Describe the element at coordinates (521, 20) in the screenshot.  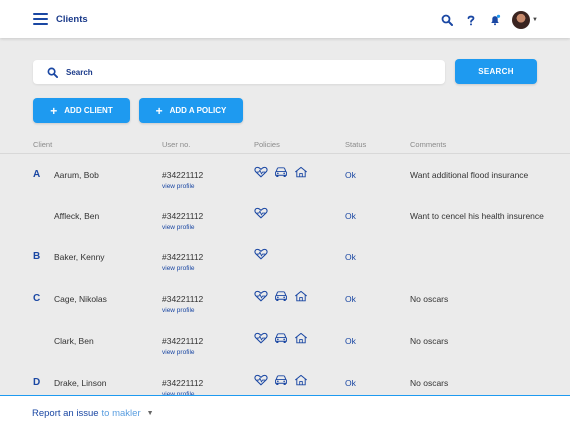
I see `avatar` at that location.